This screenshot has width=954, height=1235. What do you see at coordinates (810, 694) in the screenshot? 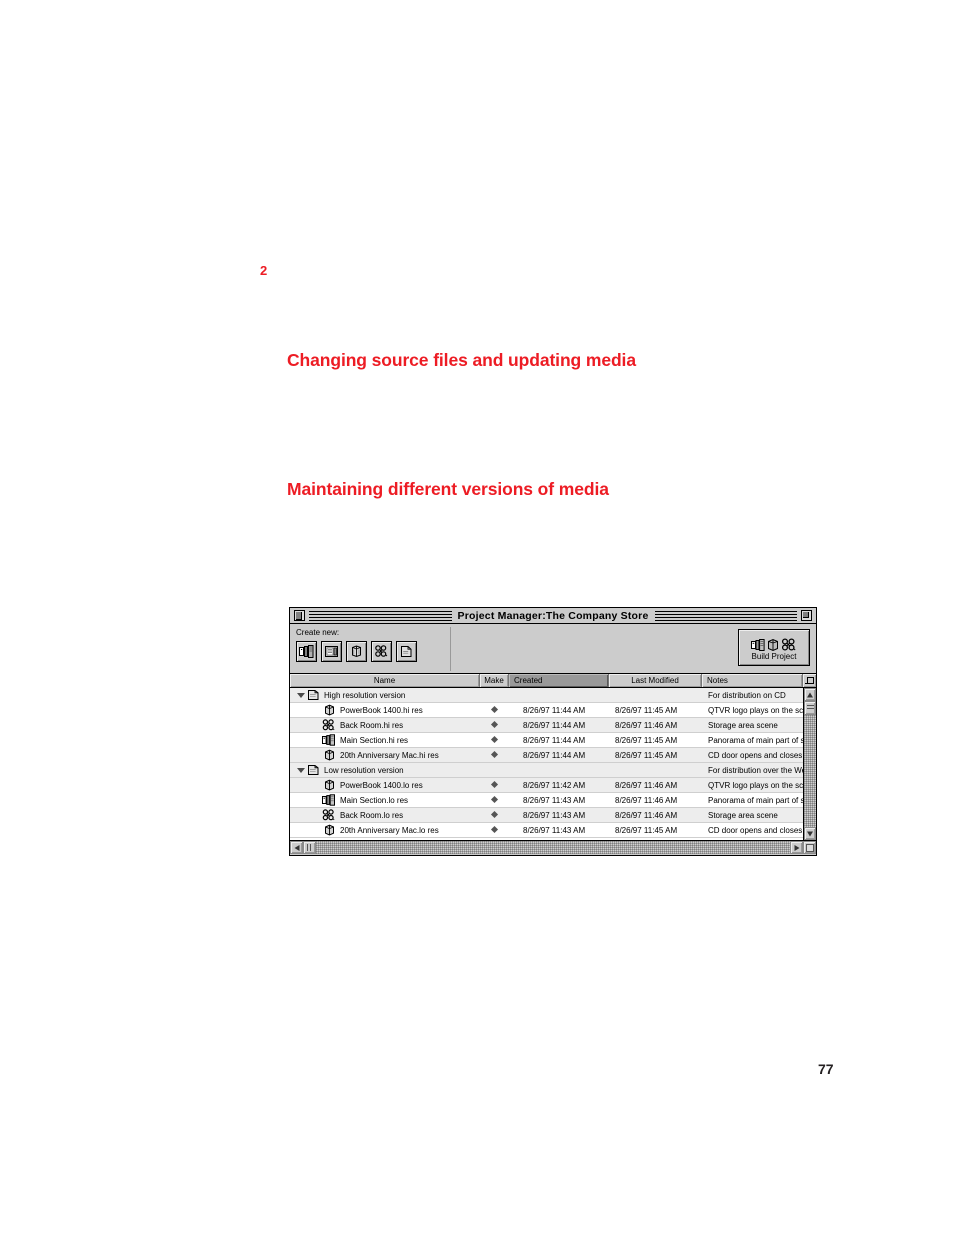
I see `scroll-up-arrow` at bounding box center [810, 694].